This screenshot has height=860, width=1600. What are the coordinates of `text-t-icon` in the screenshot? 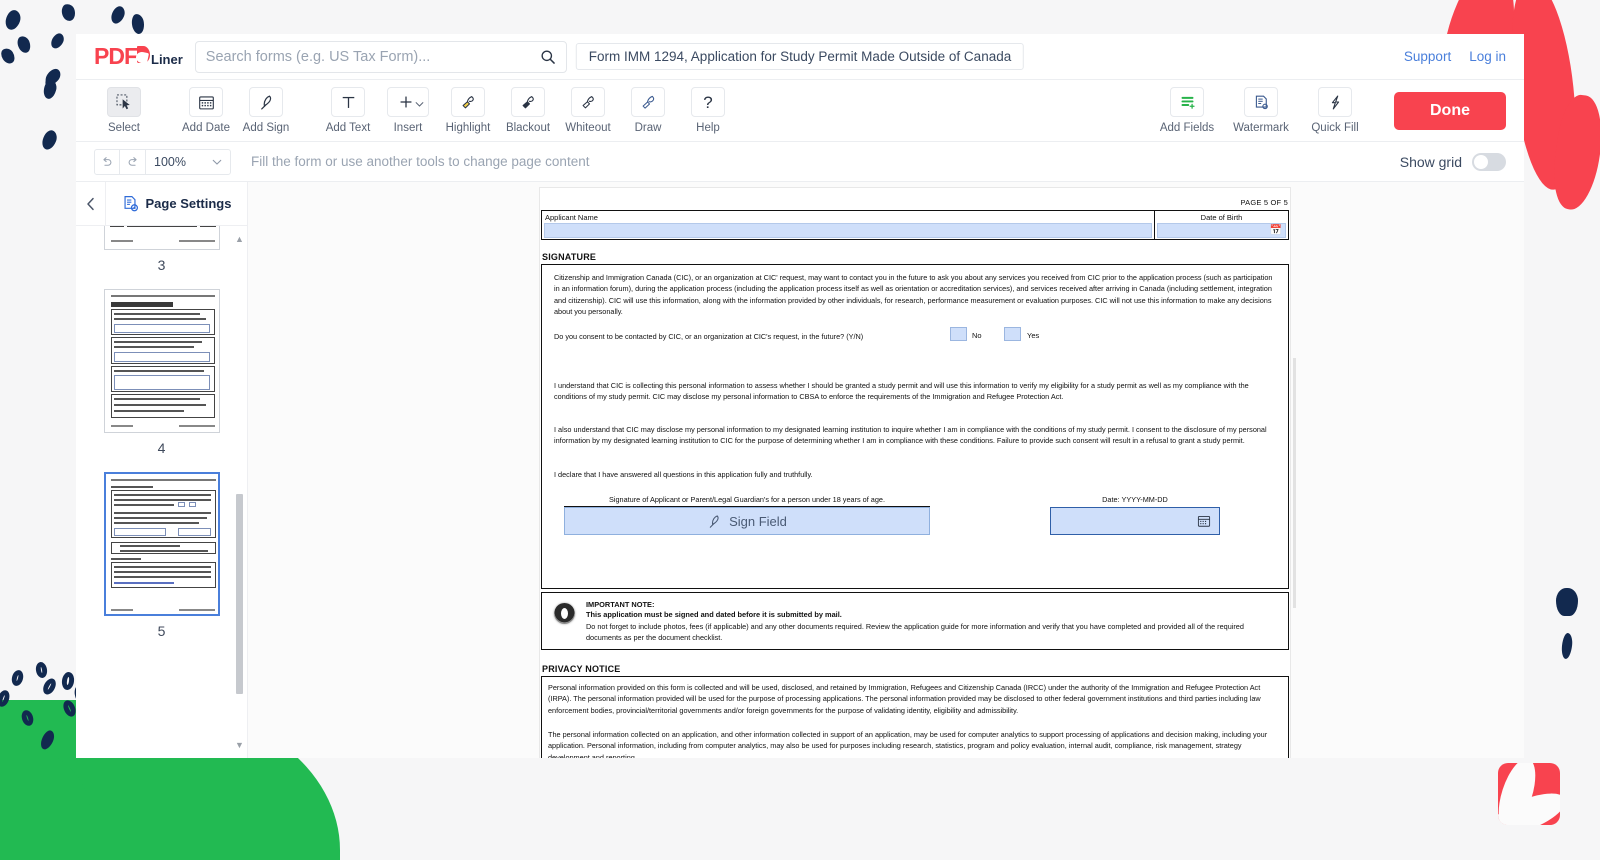 It's located at (348, 102).